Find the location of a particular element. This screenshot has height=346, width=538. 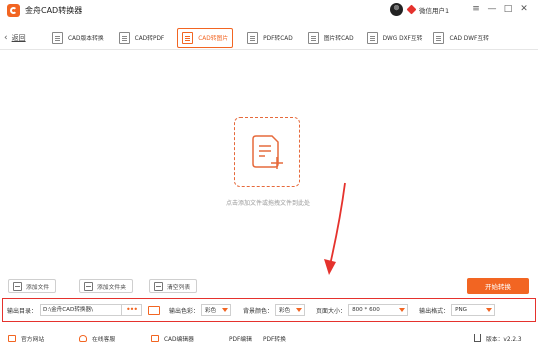

vip-diamond-icon is located at coordinates (411, 9).